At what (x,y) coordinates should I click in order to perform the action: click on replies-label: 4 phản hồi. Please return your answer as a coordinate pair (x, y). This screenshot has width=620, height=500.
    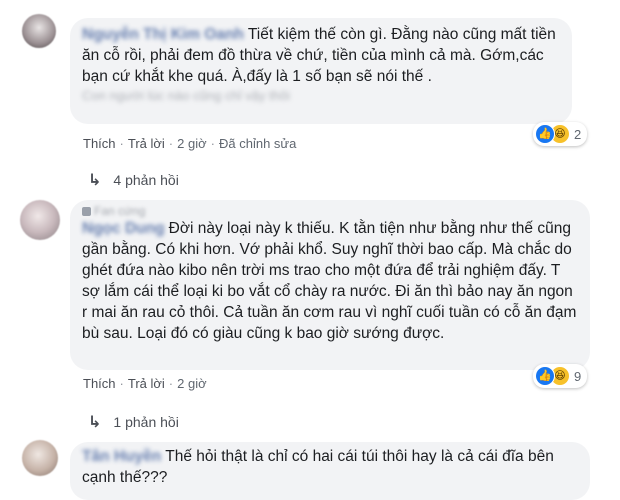
    Looking at the image, I should click on (146, 180).